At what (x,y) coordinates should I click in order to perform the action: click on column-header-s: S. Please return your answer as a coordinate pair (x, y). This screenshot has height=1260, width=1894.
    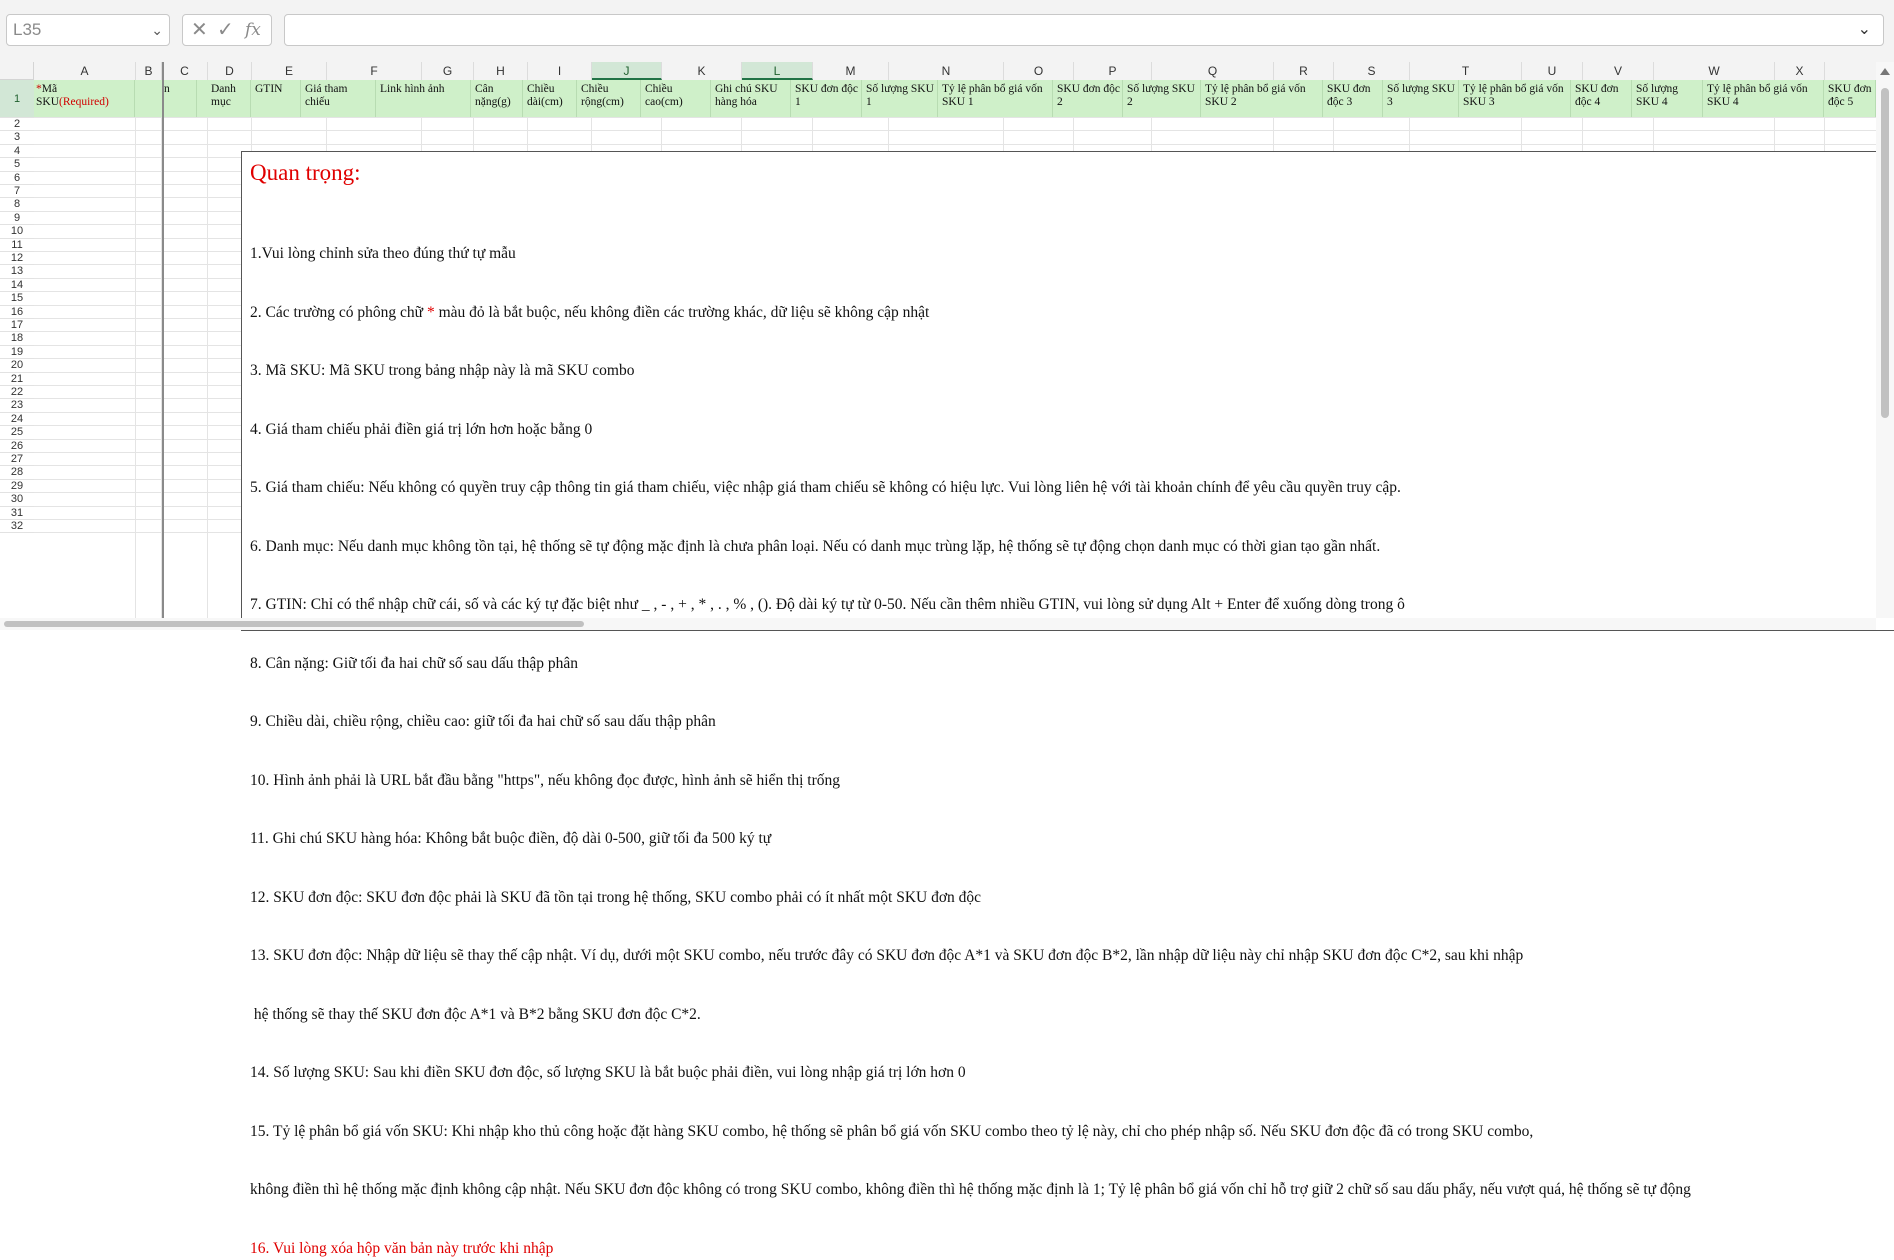
    Looking at the image, I should click on (1372, 71).